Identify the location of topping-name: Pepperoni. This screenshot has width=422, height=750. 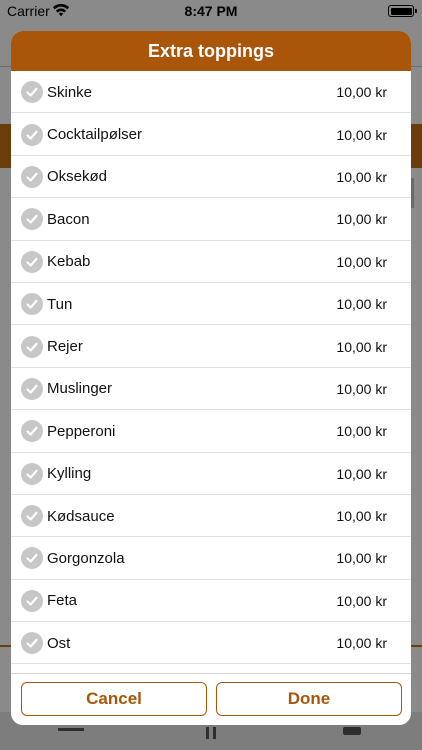
(81, 431).